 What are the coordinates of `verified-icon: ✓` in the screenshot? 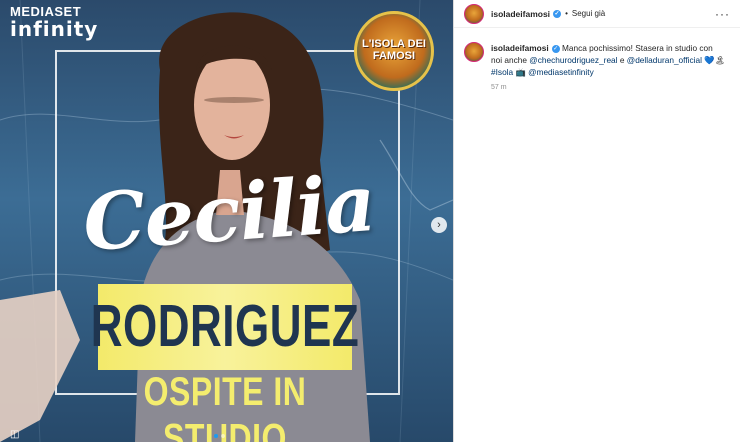 It's located at (557, 14).